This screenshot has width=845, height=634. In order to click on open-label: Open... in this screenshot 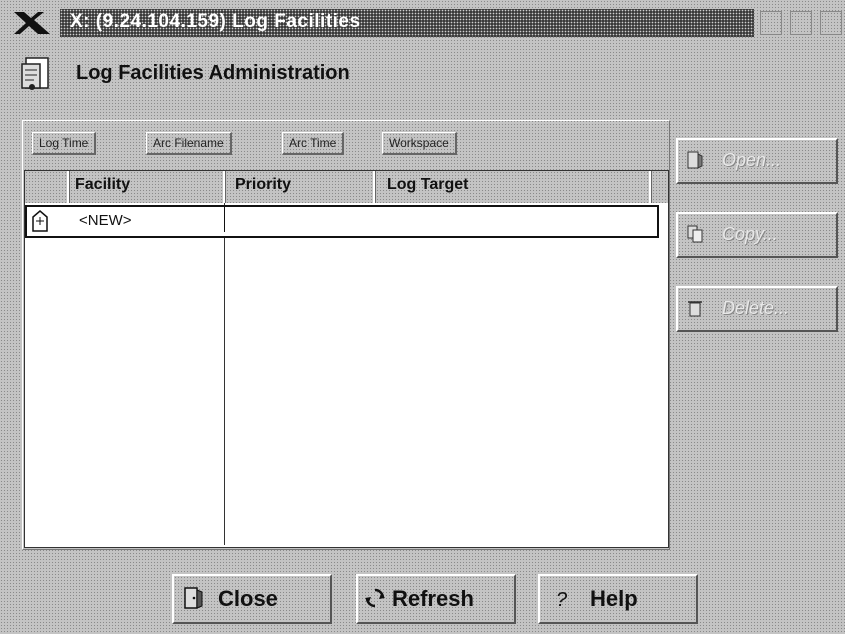, I will do `click(752, 160)`.